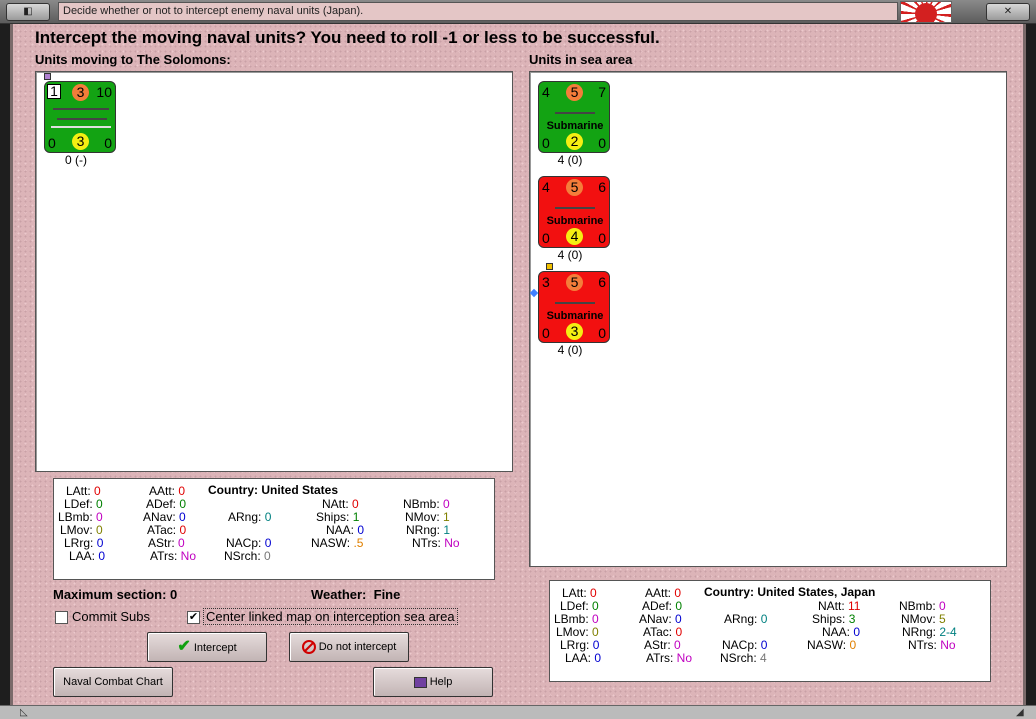  Describe the element at coordinates (581, 59) in the screenshot. I see `sea-area-units-label: Units in sea area` at that location.